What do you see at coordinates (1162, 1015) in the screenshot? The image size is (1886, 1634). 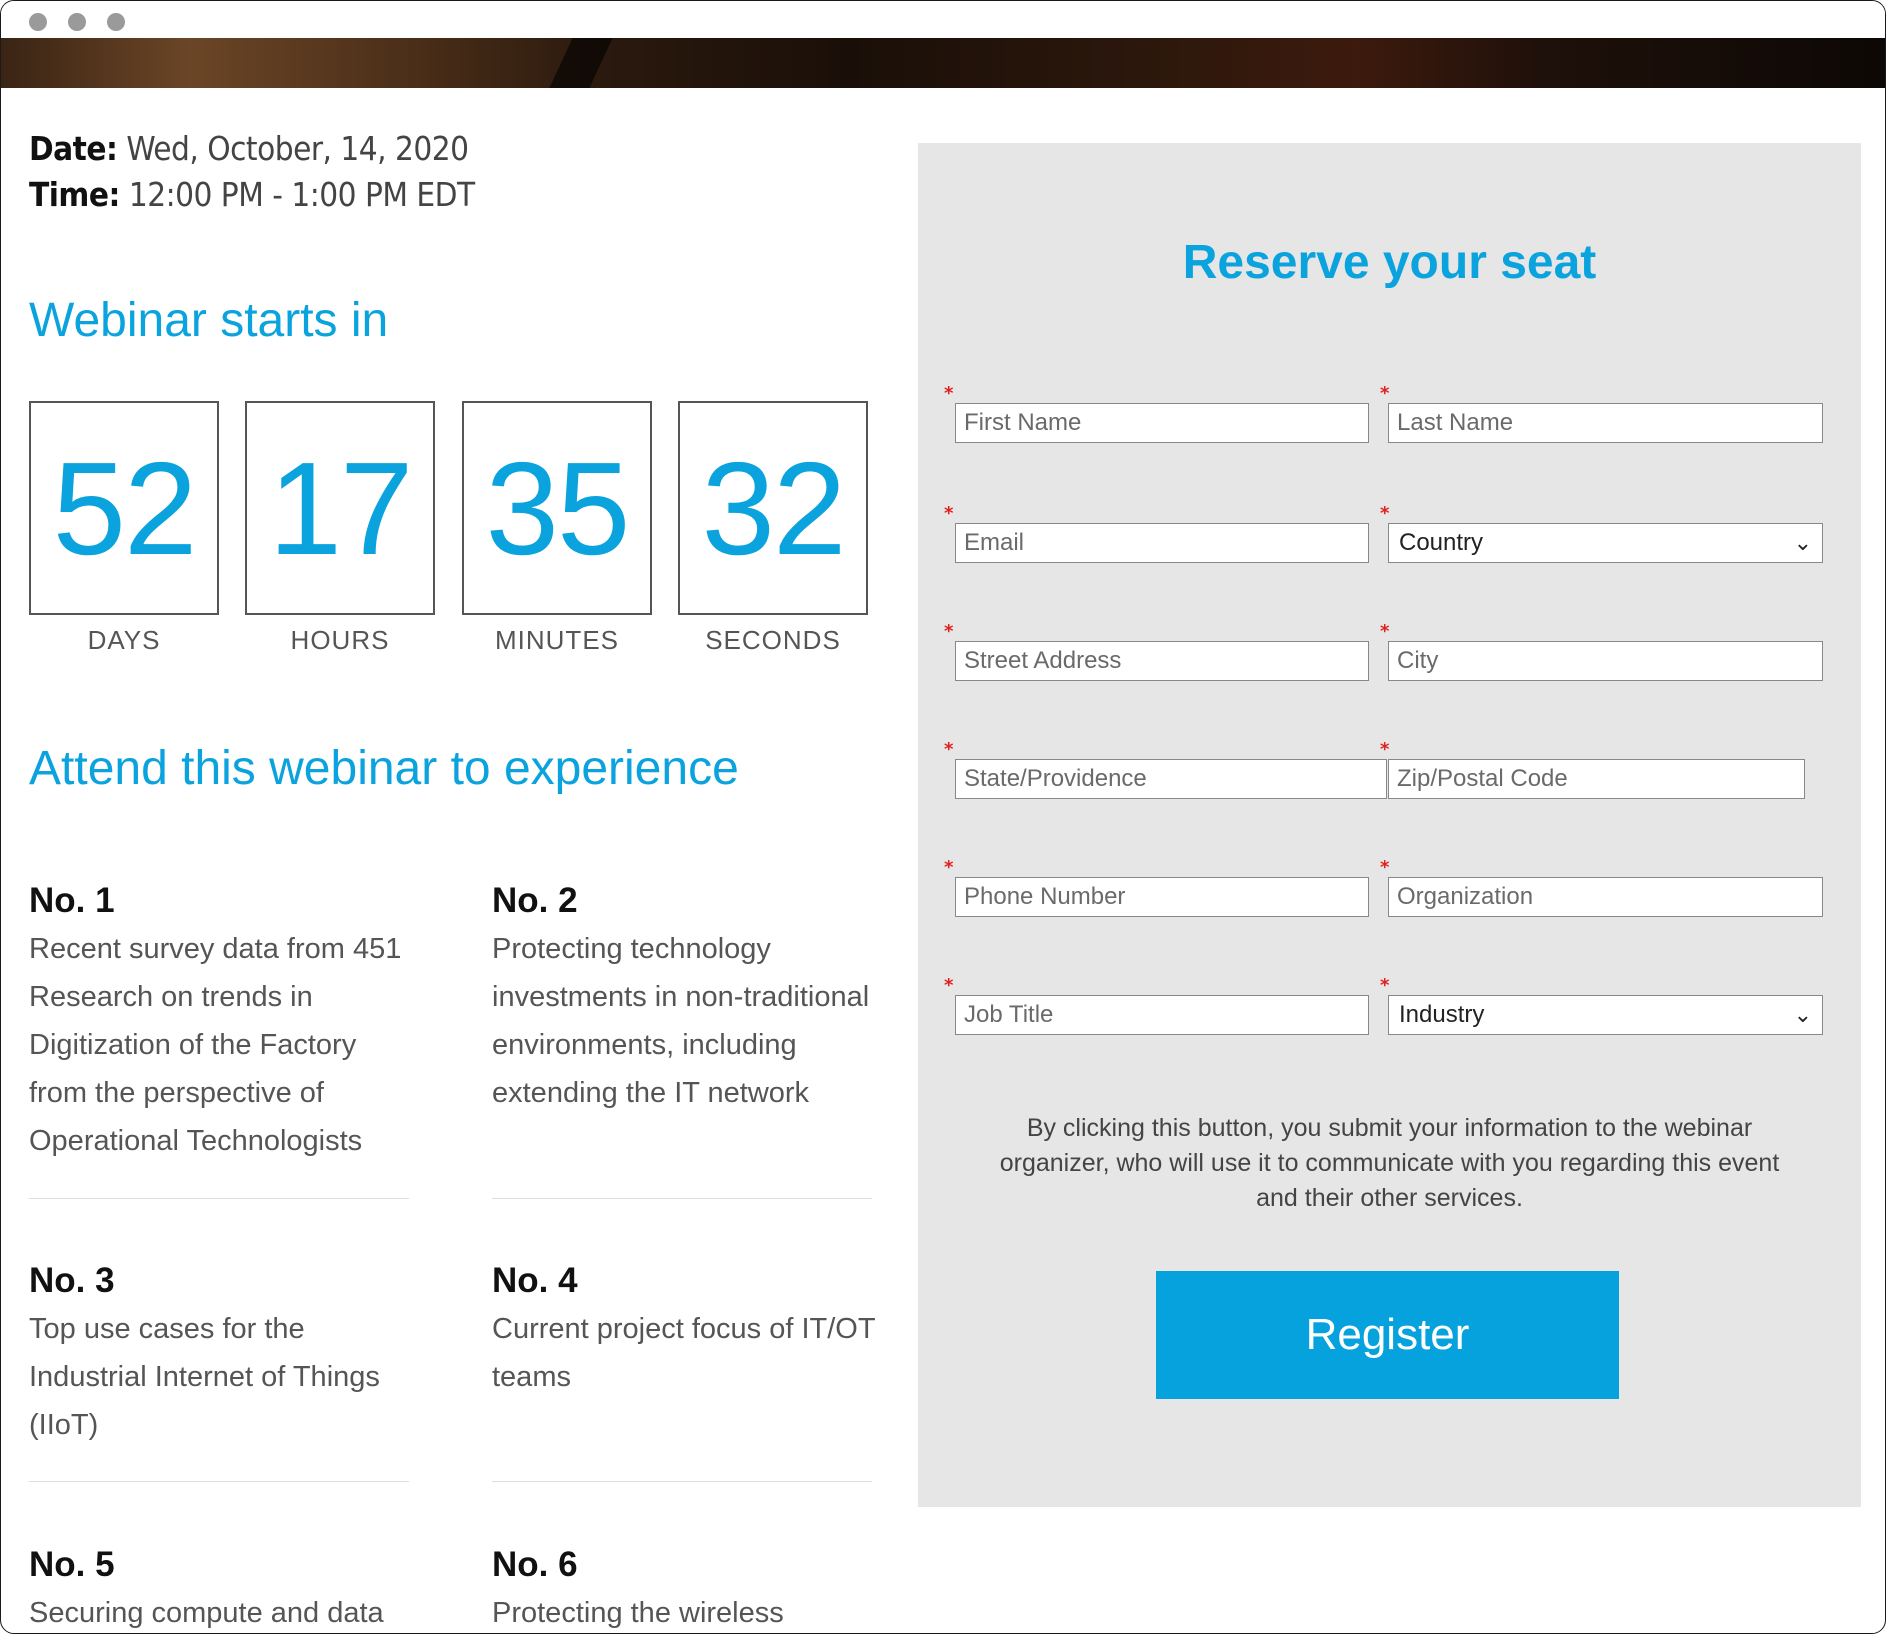 I see `job-title-input` at bounding box center [1162, 1015].